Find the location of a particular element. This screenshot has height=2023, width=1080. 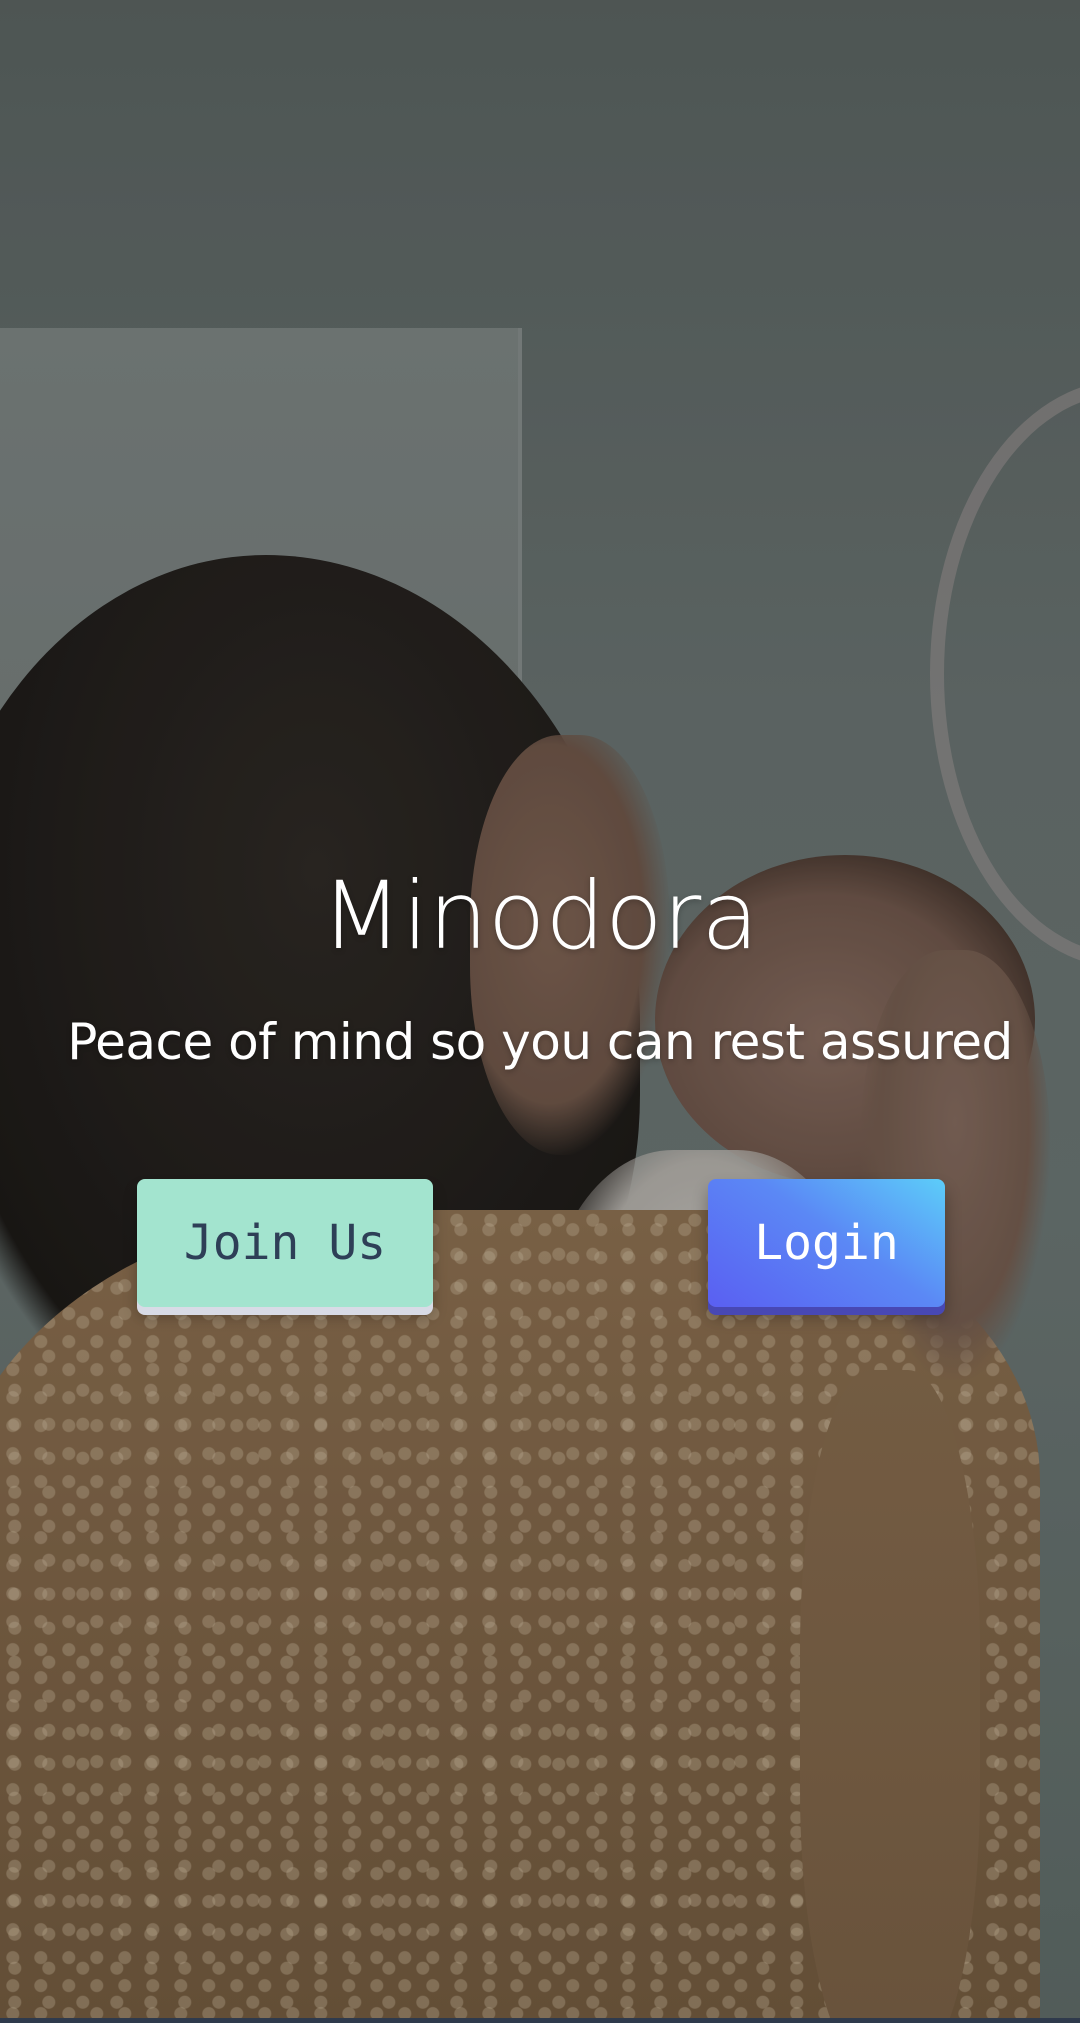

join-us-button: Join Us is located at coordinates (285, 1243).